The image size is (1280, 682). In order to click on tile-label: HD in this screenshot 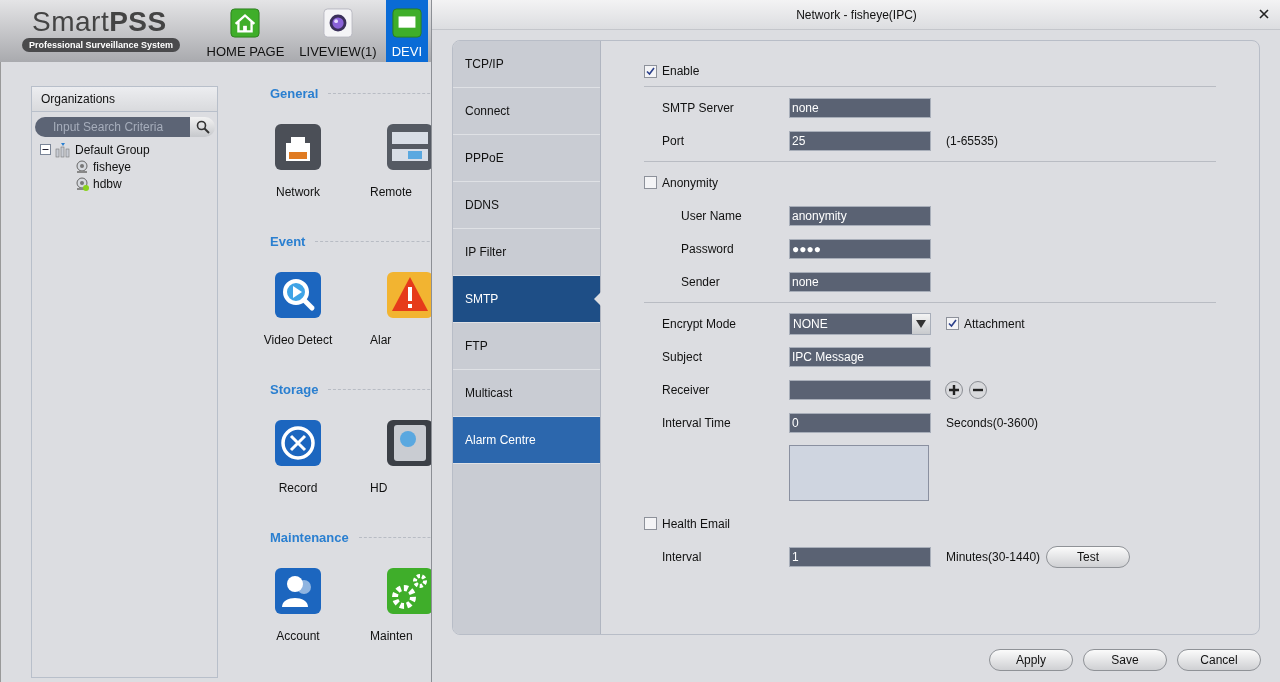, I will do `click(379, 488)`.